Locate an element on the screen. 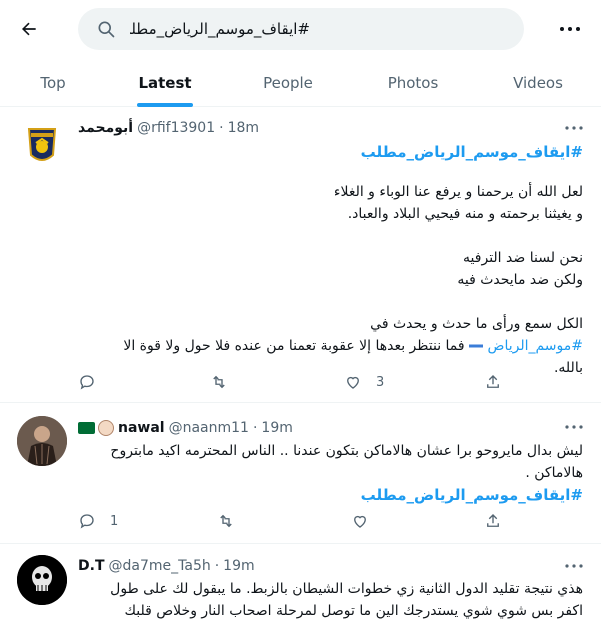 The width and height of the screenshot is (601, 626). reply-count: 1 is located at coordinates (114, 521).